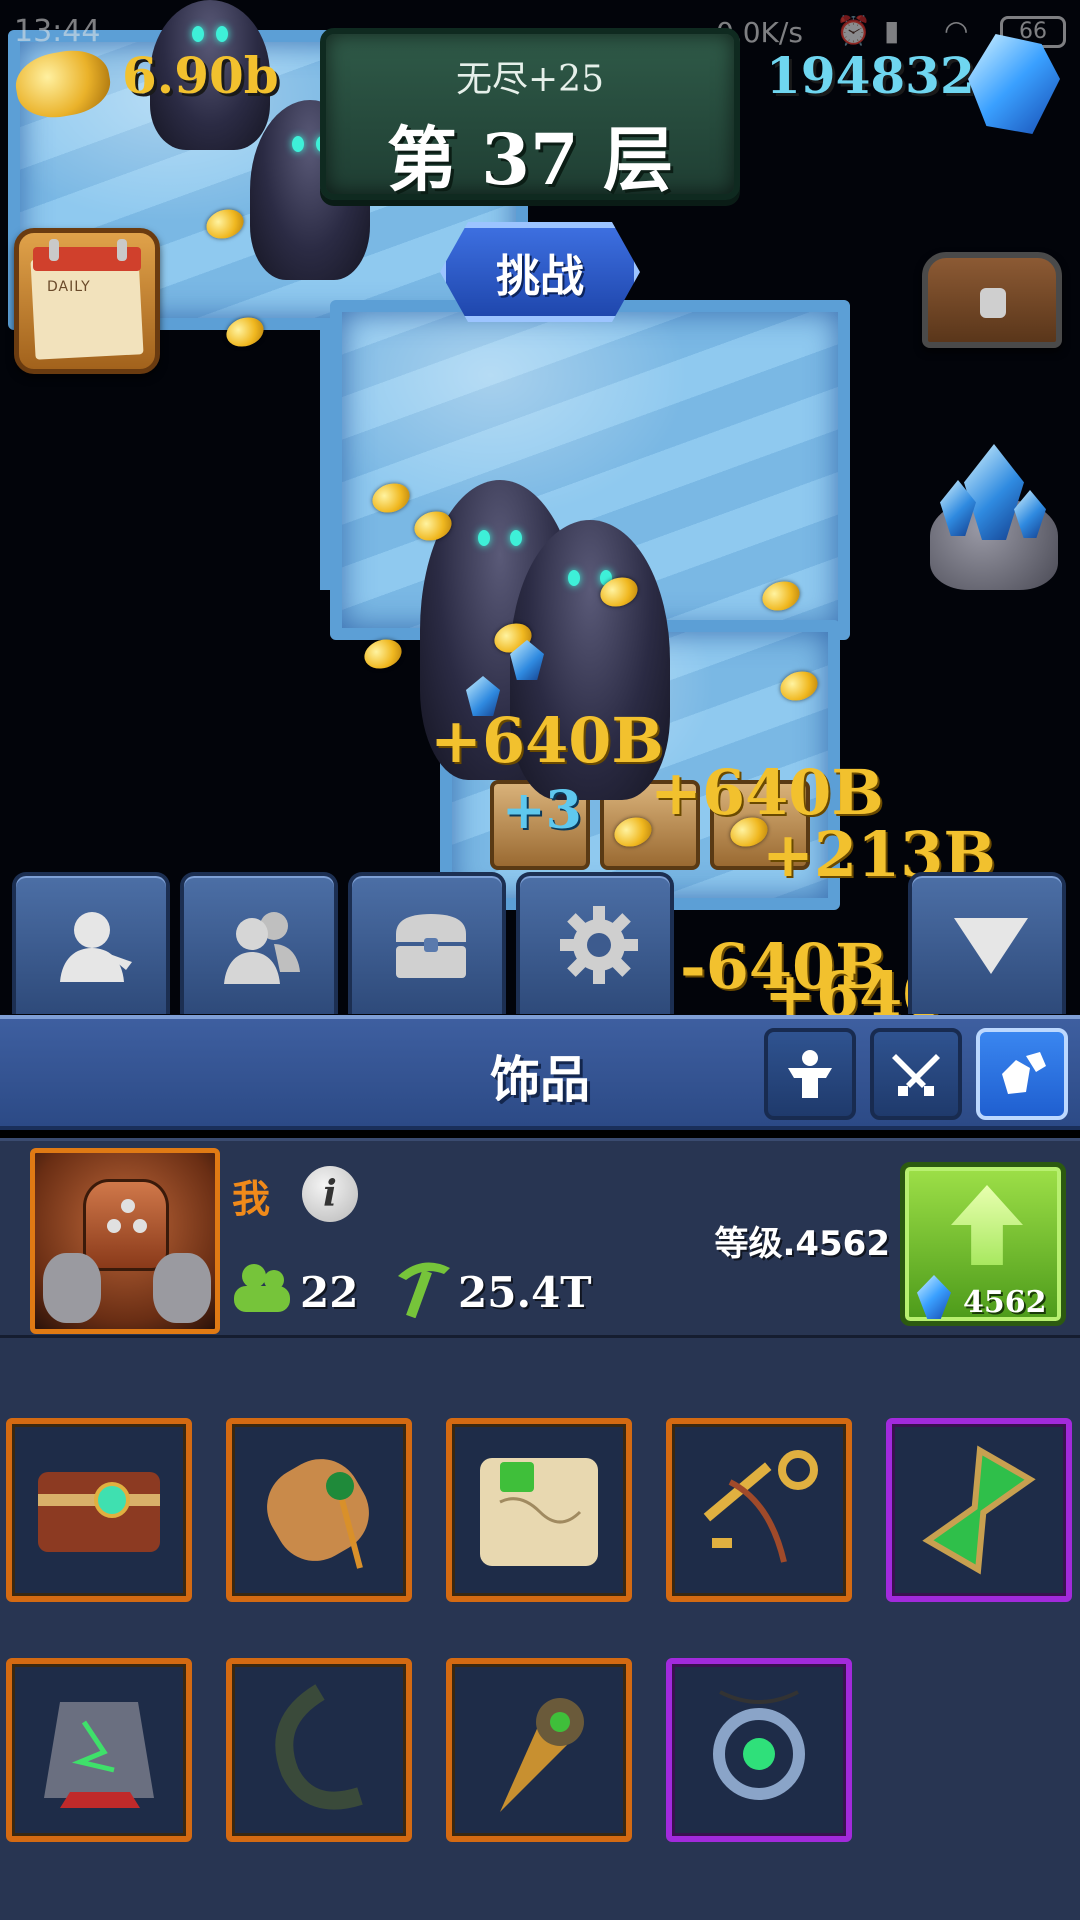 The image size is (1080, 1920). I want to click on tab-collapse, so click(987, 943).